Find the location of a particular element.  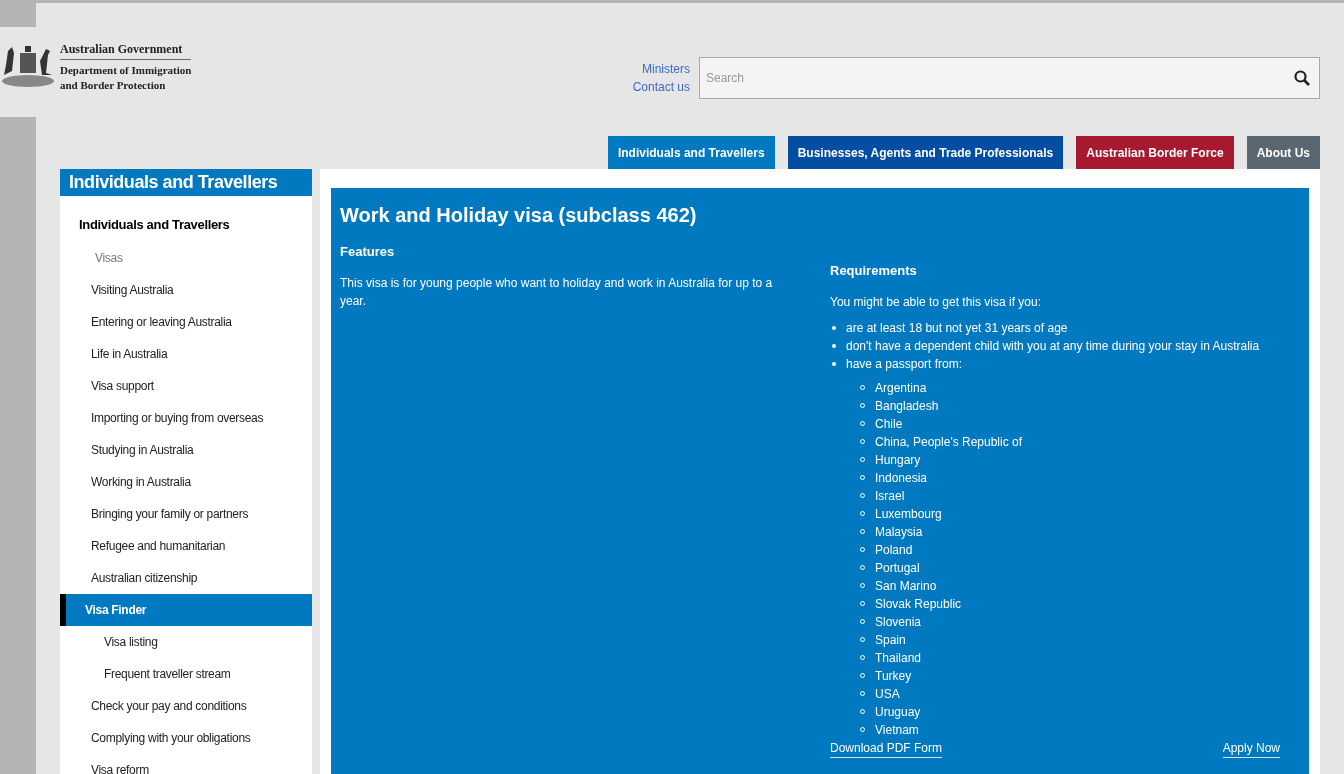

sidebar-item: Bringing your family or partners is located at coordinates (186, 513).